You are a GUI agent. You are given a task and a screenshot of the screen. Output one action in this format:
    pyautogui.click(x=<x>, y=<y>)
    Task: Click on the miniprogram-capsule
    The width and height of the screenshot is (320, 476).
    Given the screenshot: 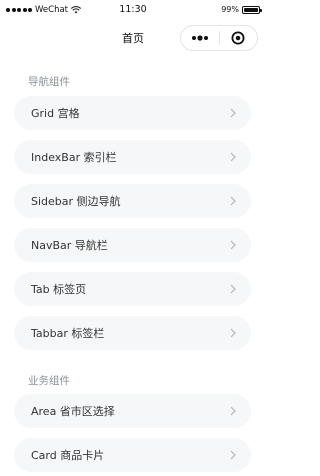 What is the action you would take?
    pyautogui.click(x=219, y=38)
    